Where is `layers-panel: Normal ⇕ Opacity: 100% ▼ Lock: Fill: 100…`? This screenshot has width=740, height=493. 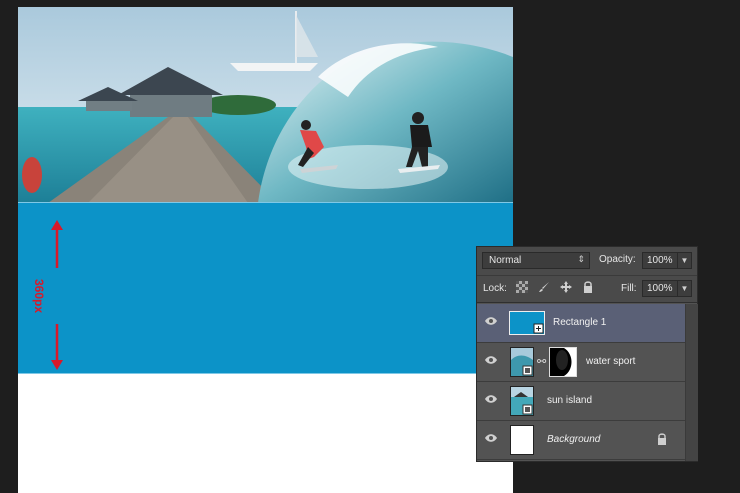 layers-panel: Normal ⇕ Opacity: 100% ▼ Lock: Fill: 100… is located at coordinates (587, 354).